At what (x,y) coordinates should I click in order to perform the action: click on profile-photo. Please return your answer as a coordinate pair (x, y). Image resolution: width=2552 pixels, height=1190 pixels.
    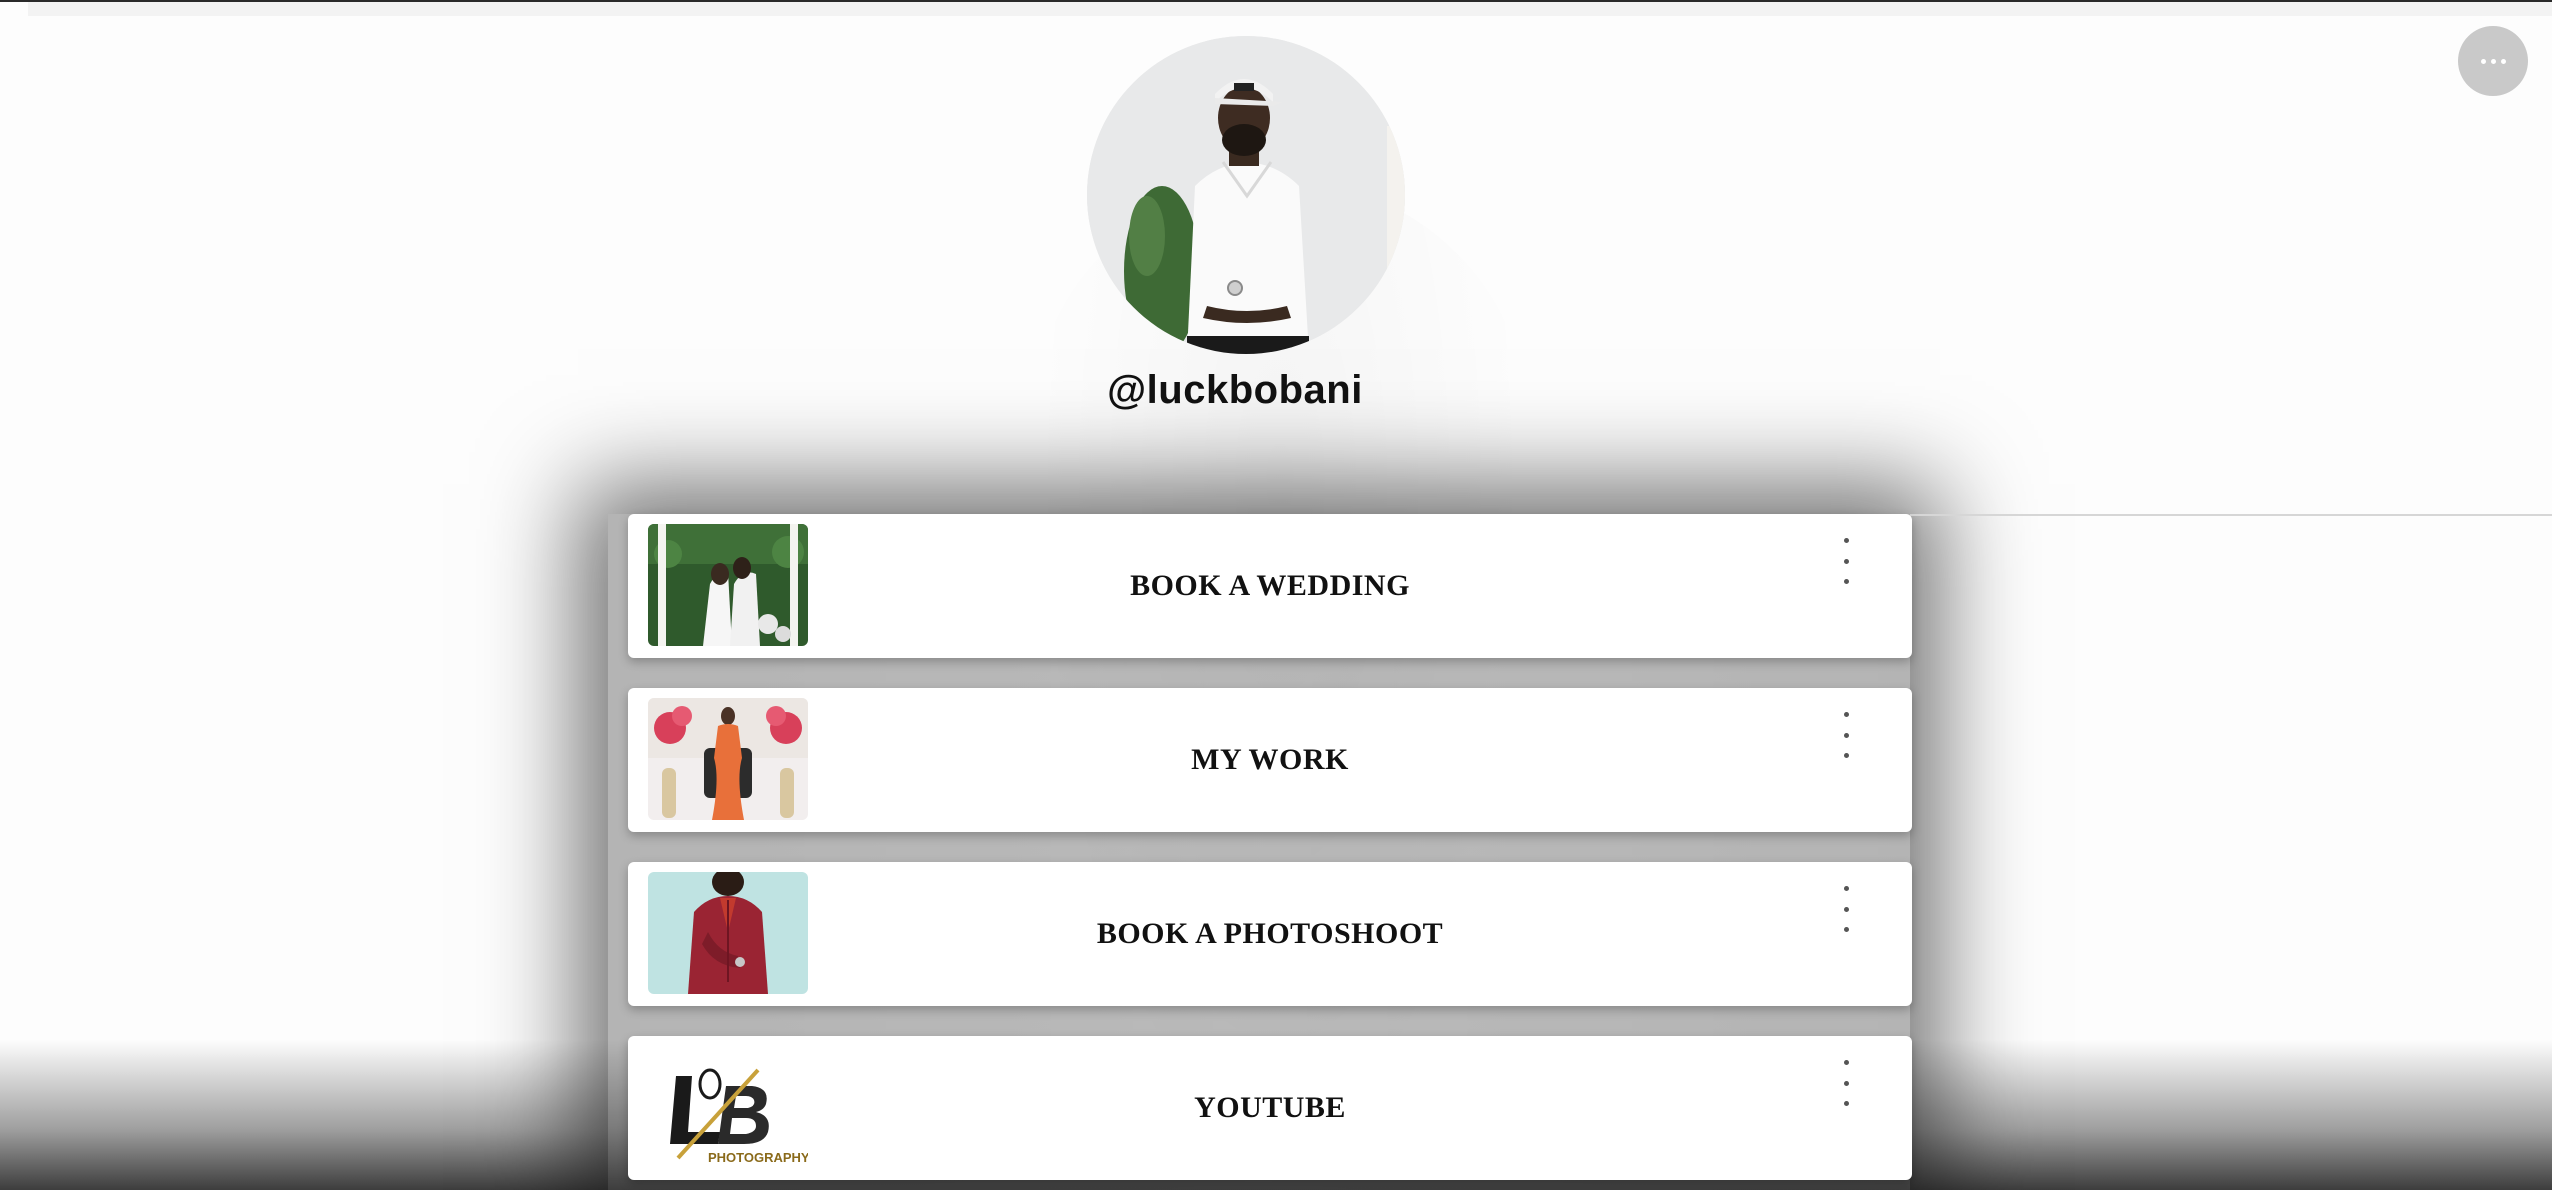
    Looking at the image, I should click on (1246, 195).